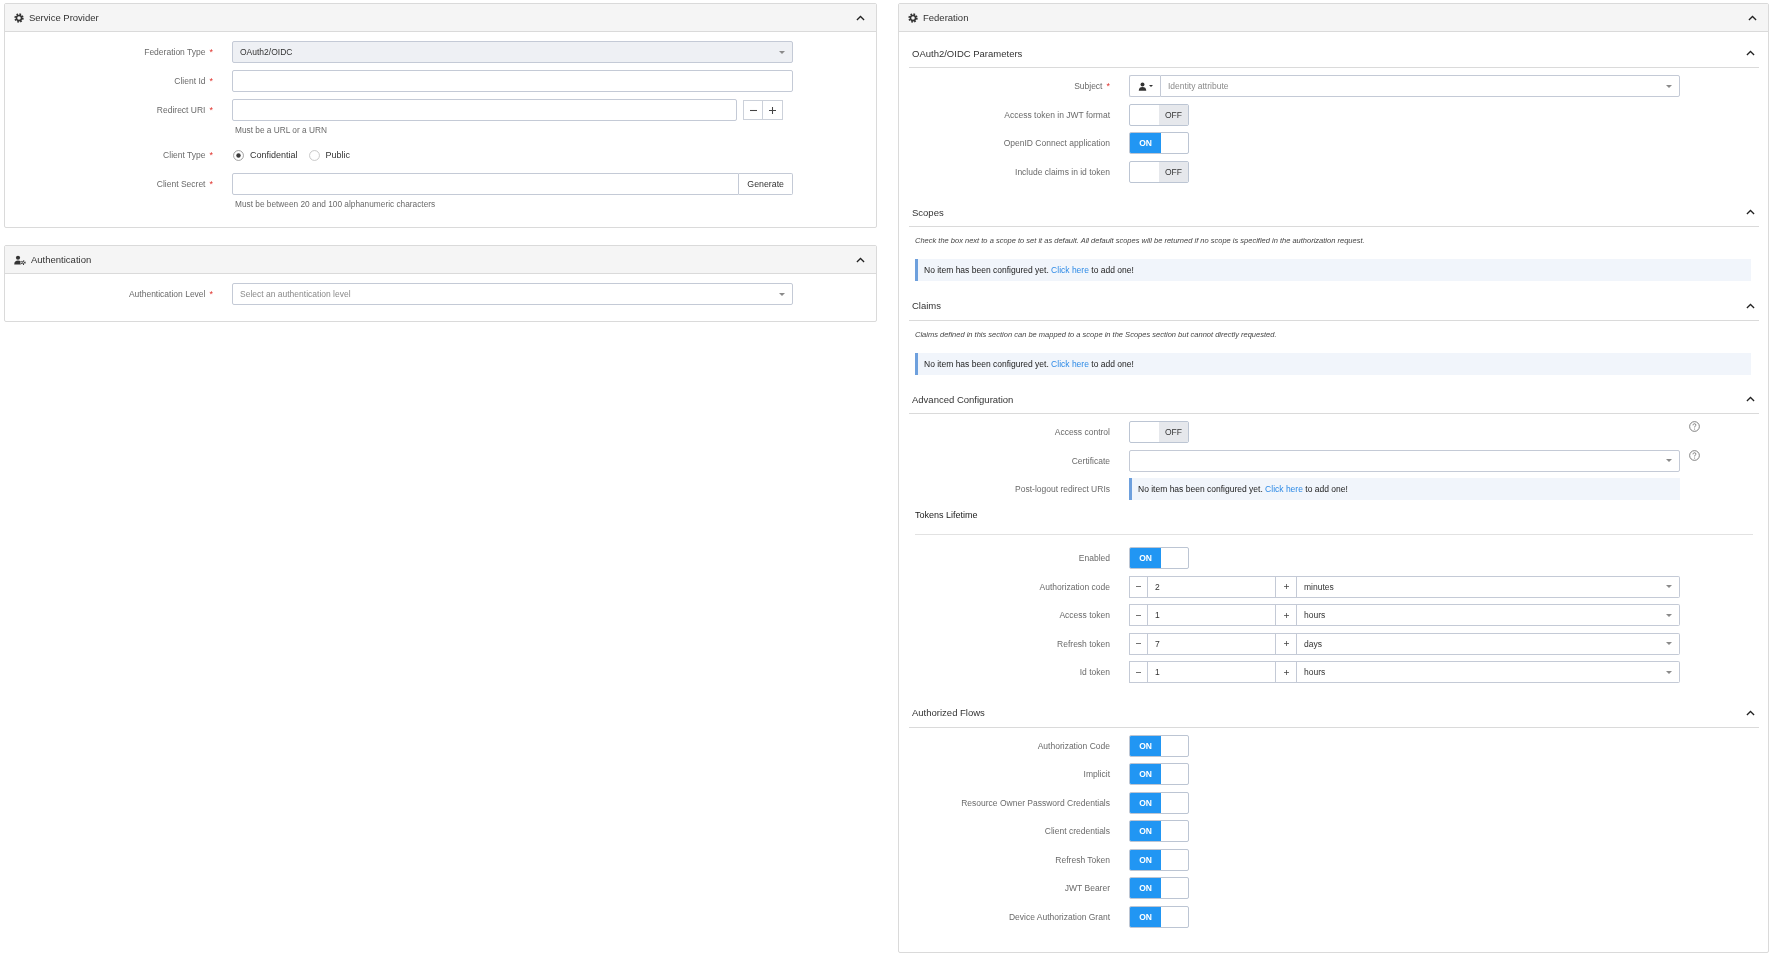  What do you see at coordinates (1094, 558) in the screenshot?
I see `field-label: Enabled` at bounding box center [1094, 558].